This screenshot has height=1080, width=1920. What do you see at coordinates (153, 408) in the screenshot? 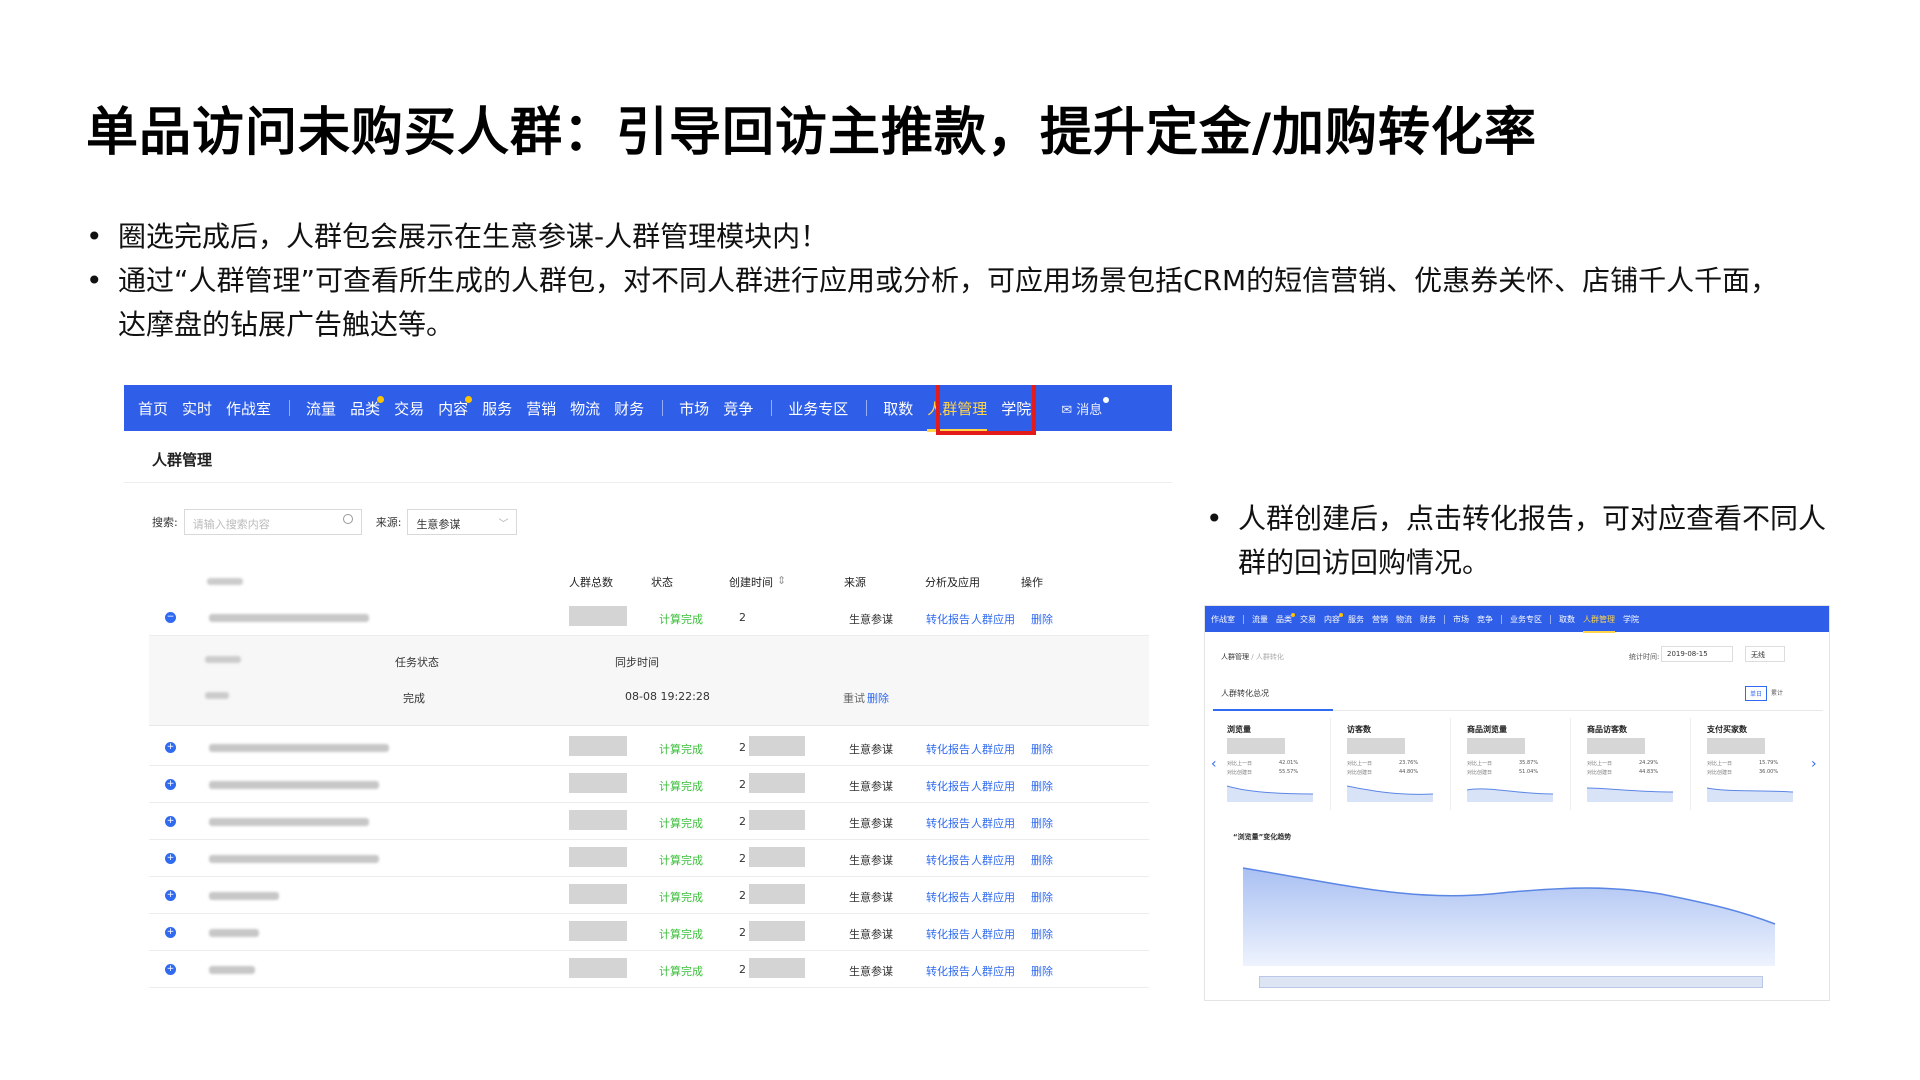
I see `nav-home: 首页` at bounding box center [153, 408].